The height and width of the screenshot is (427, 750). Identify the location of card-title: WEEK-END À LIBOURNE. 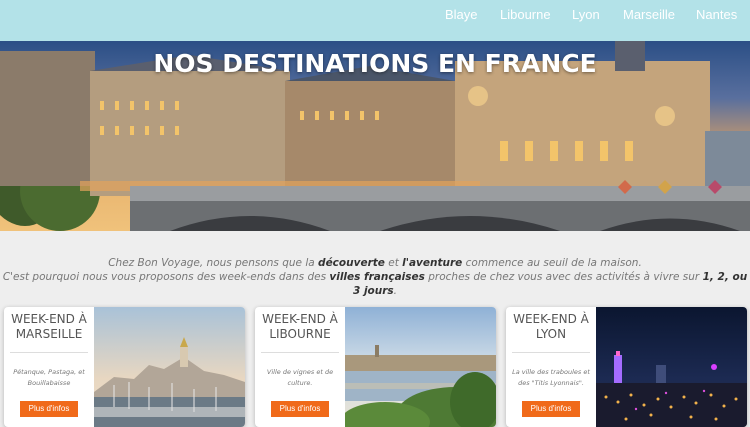
(300, 326).